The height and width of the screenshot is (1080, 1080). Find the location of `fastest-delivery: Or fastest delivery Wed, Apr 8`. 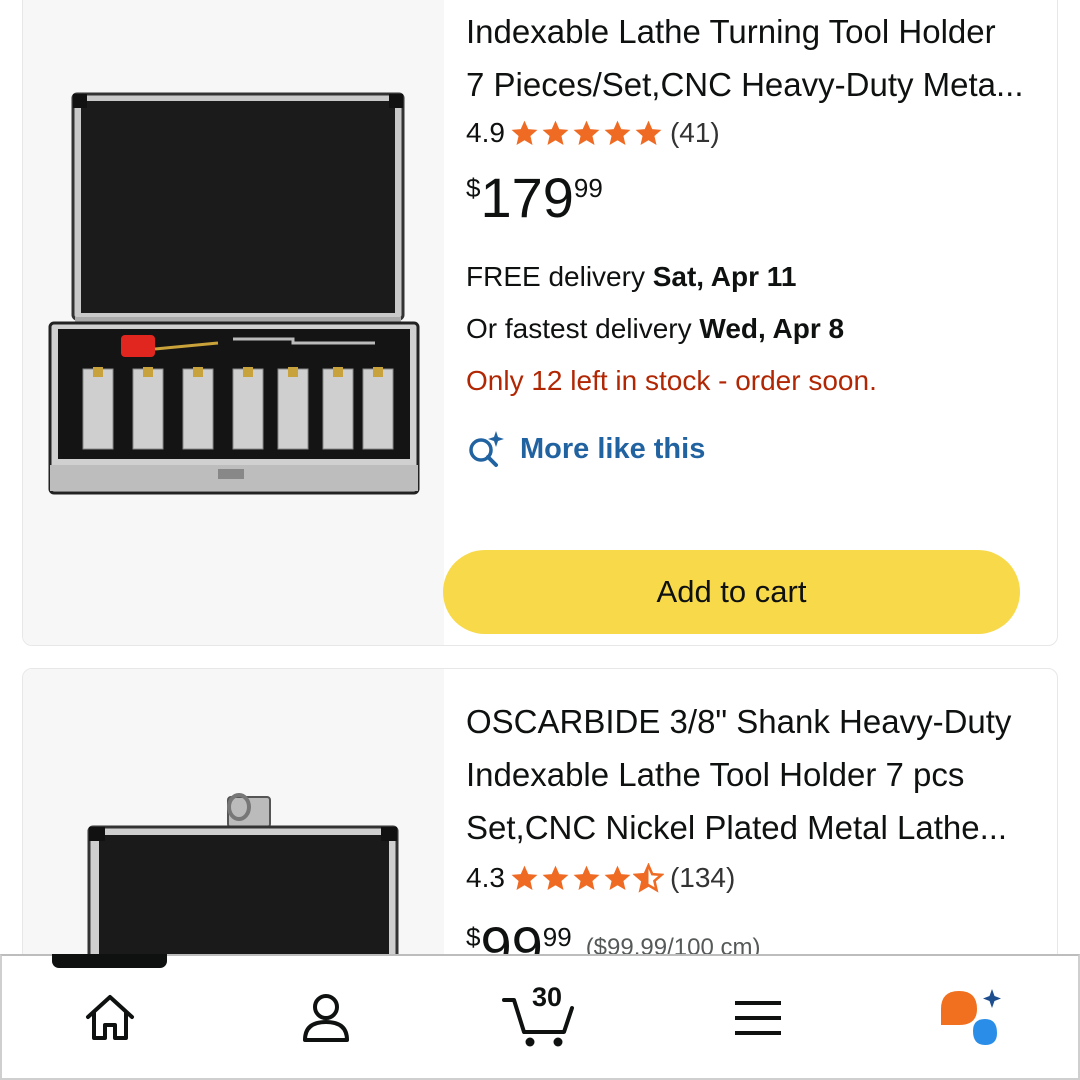

fastest-delivery: Or fastest delivery Wed, Apr 8 is located at coordinates (752, 329).